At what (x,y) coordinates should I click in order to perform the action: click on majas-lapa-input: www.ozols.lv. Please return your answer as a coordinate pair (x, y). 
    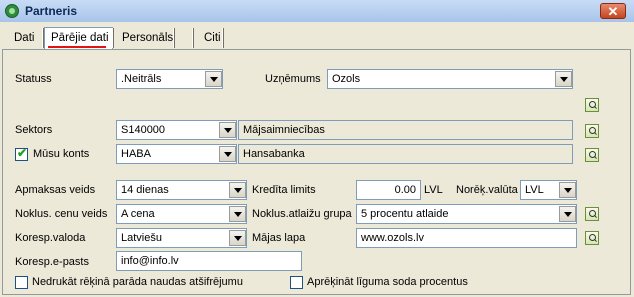
    Looking at the image, I should click on (466, 238).